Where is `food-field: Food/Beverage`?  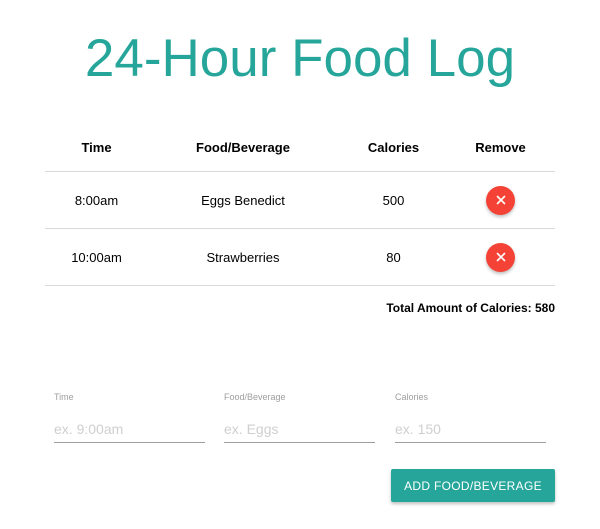 food-field: Food/Beverage is located at coordinates (299, 416).